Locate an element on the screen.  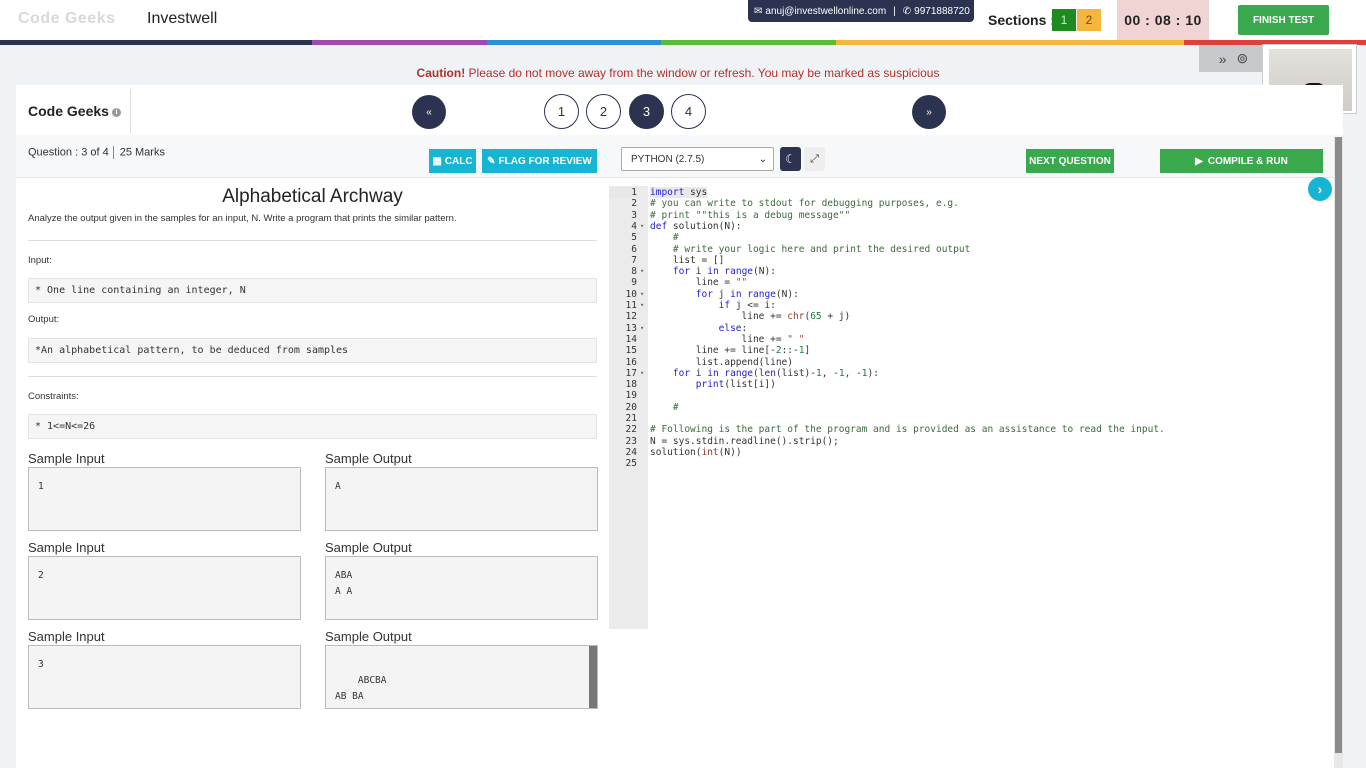
language-value: PYTHON (2.7.5) is located at coordinates (668, 159).